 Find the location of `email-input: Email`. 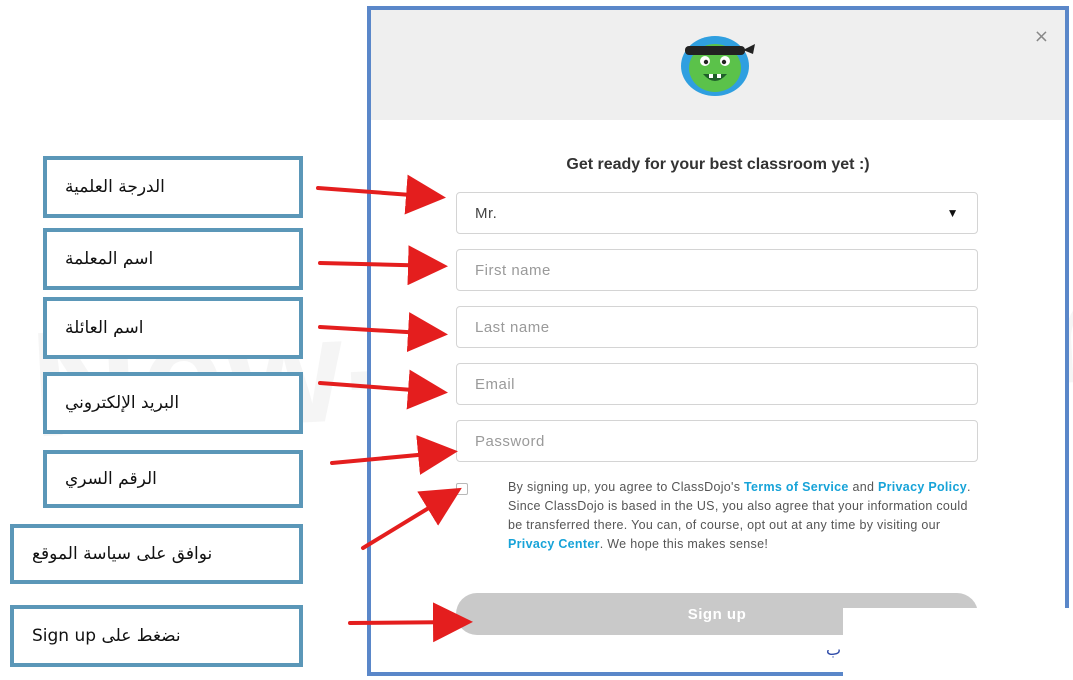

email-input: Email is located at coordinates (717, 384).